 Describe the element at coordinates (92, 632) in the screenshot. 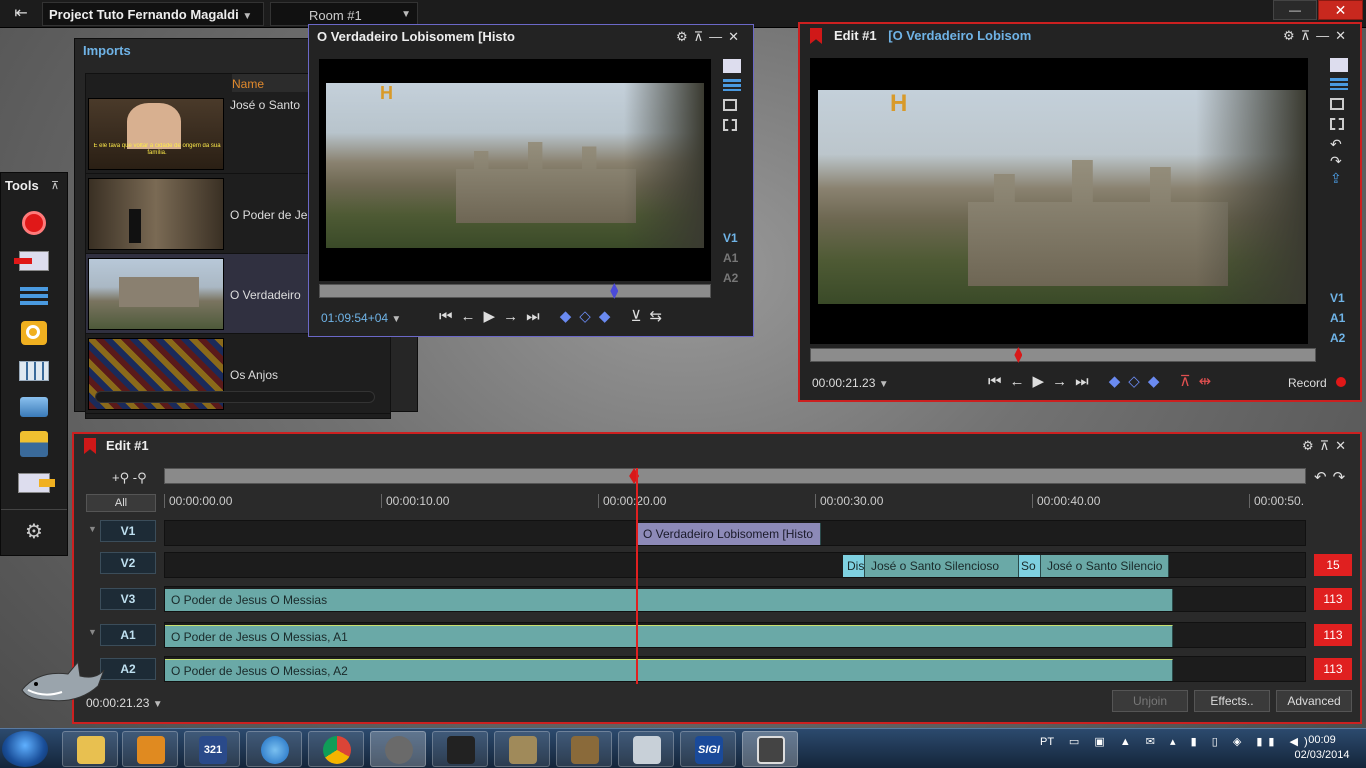

I see `collapse-audio-icon: ▼` at that location.